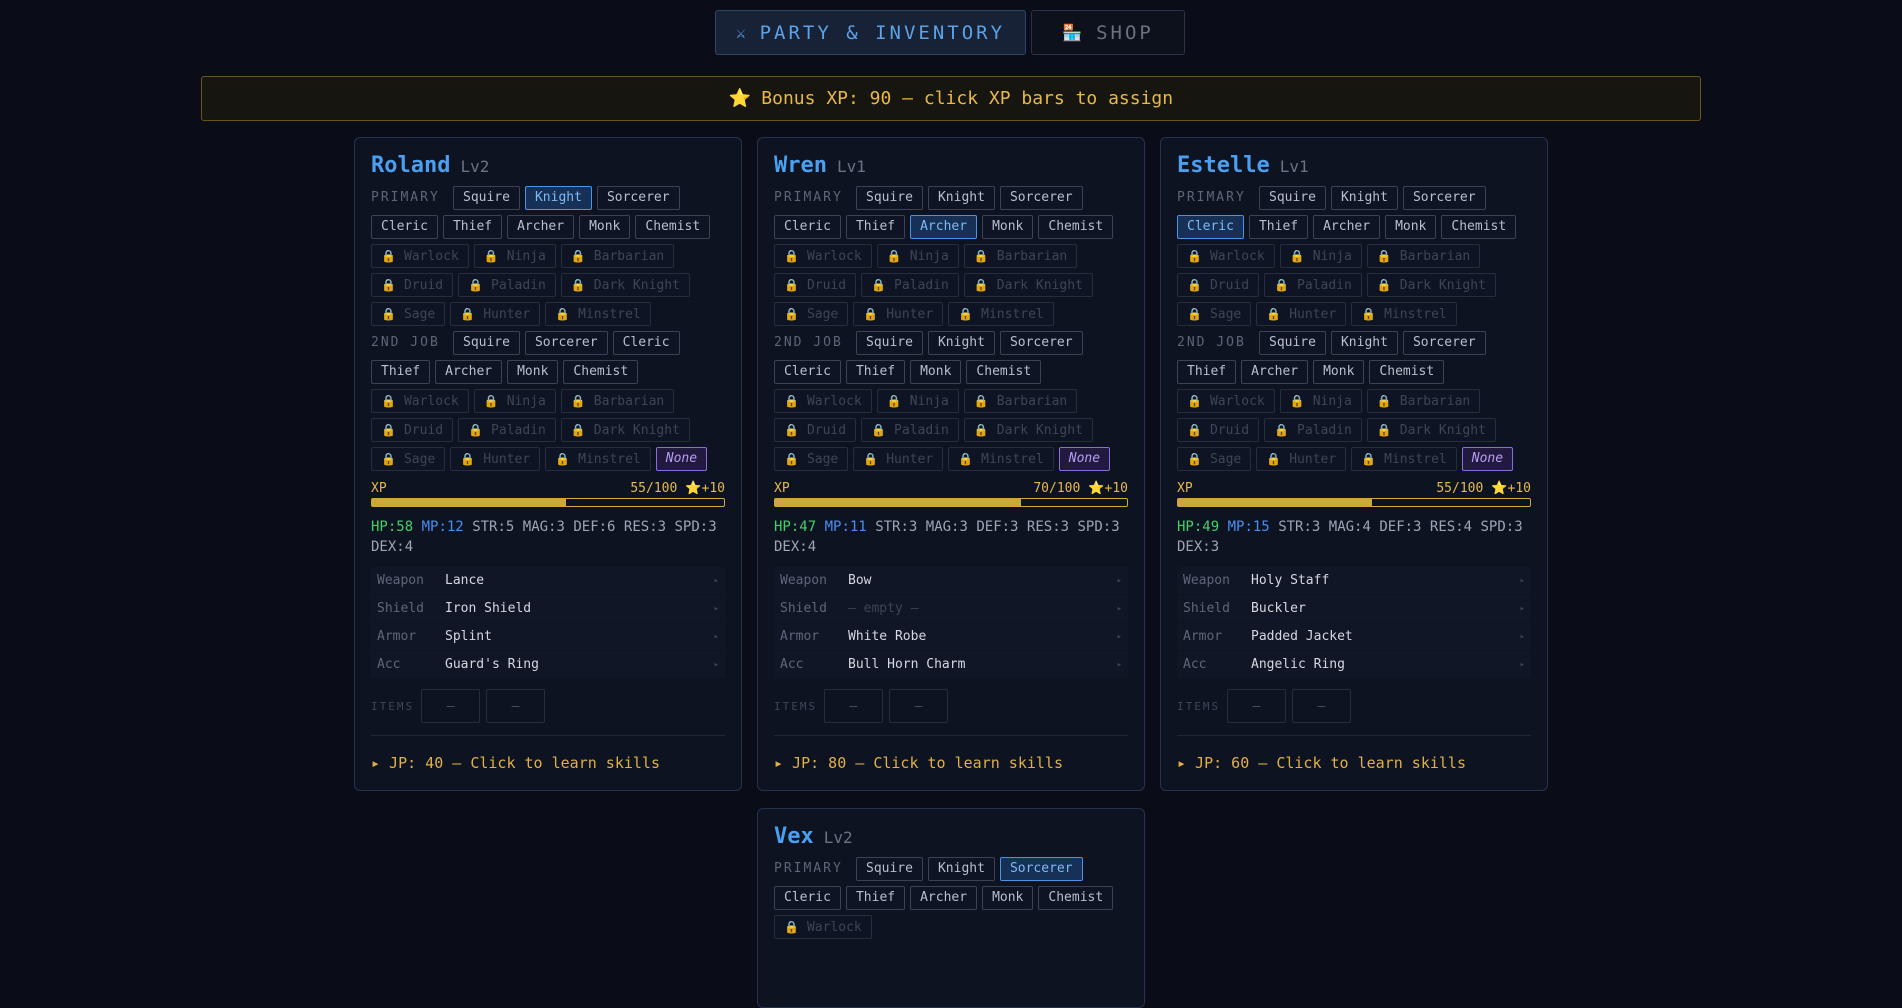 The image size is (1902, 1008). Describe the element at coordinates (548, 636) in the screenshot. I see `equip-slot-armor: Armor Splint ▸` at that location.